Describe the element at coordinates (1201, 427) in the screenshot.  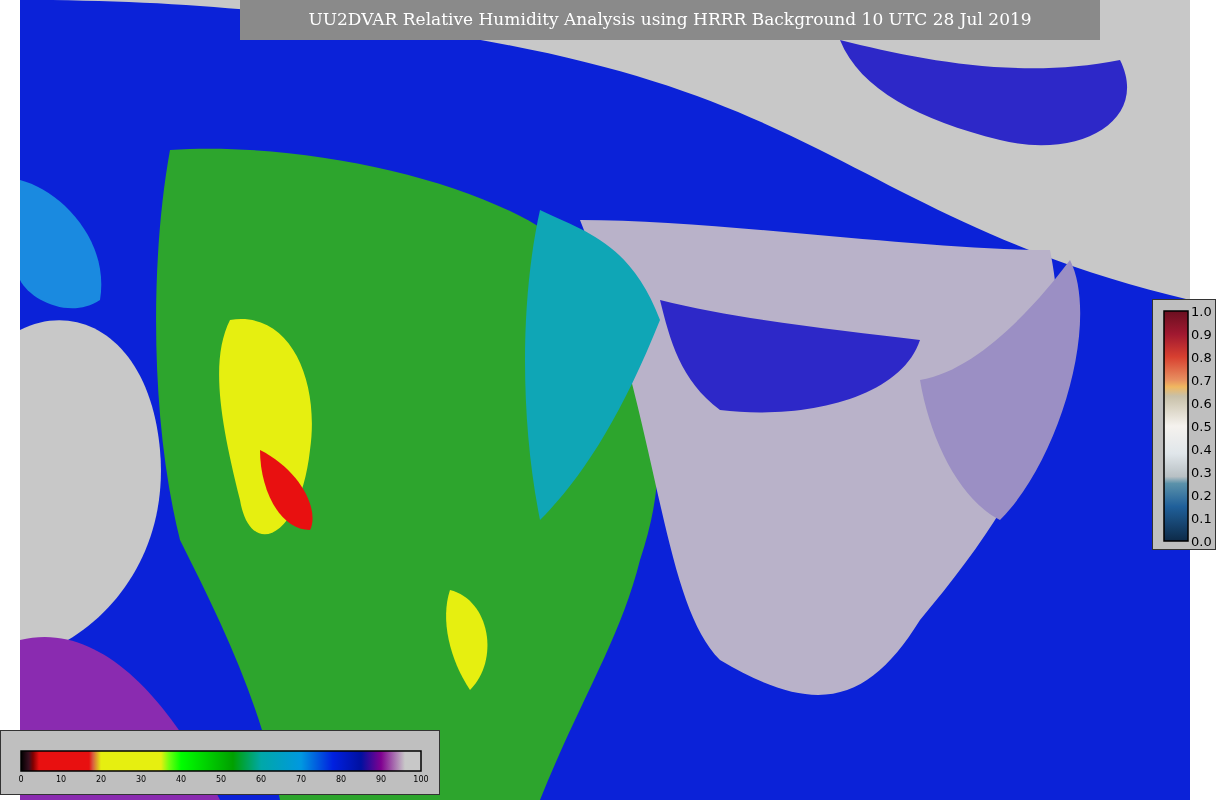
I see `colorbar-tick-label: 0.5` at that location.